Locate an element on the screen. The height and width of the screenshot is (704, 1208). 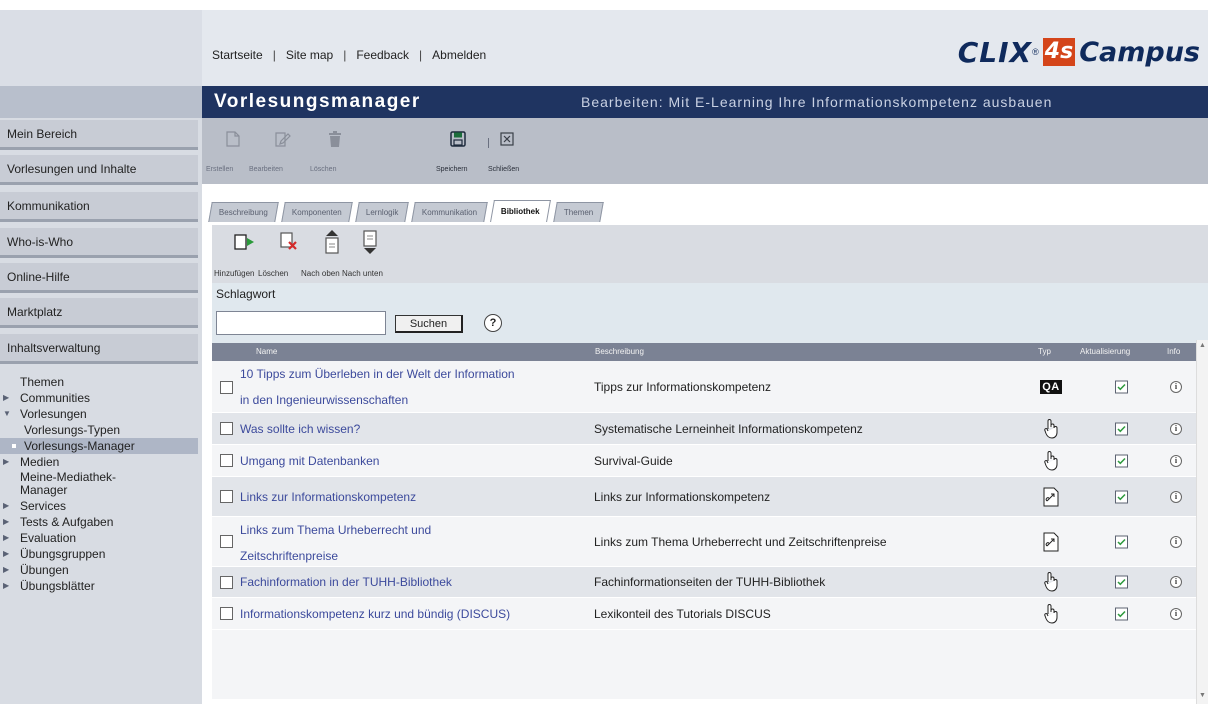
tree-item-services: ▶ Services is located at coordinates (99, 506).